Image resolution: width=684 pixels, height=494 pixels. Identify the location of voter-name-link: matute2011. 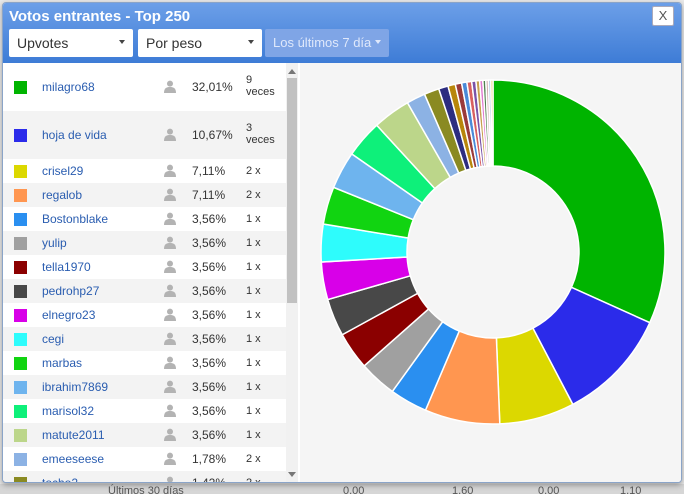
(73, 435).